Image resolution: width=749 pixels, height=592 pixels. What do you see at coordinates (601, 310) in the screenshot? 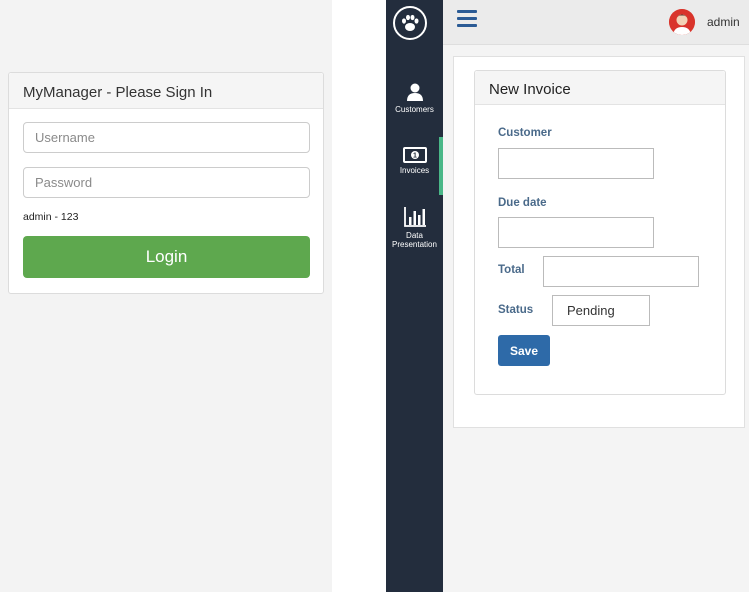
I see `status-input` at bounding box center [601, 310].